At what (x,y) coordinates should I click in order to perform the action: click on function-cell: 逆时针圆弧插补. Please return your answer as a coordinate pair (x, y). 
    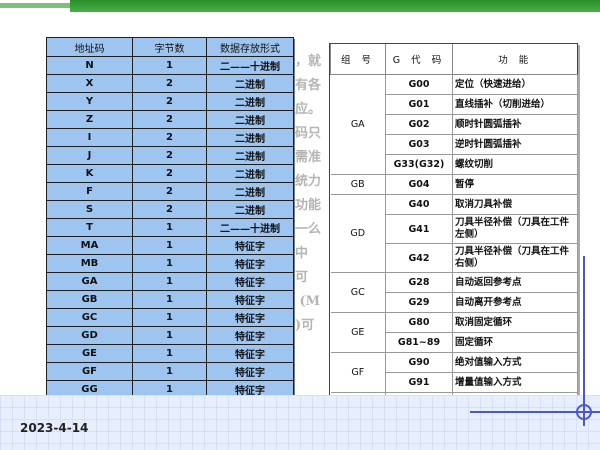
    Looking at the image, I should click on (515, 144).